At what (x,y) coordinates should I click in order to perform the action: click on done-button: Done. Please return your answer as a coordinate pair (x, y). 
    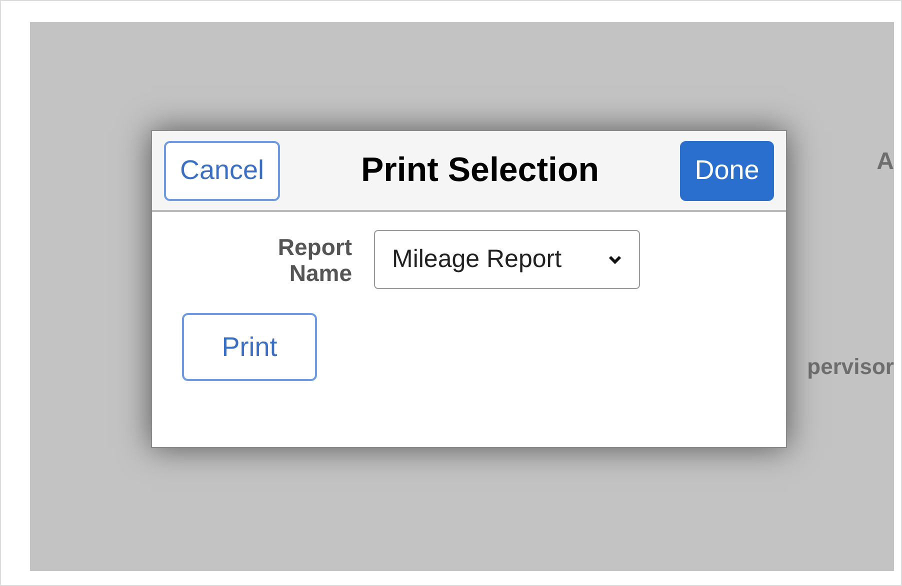
    Looking at the image, I should click on (727, 170).